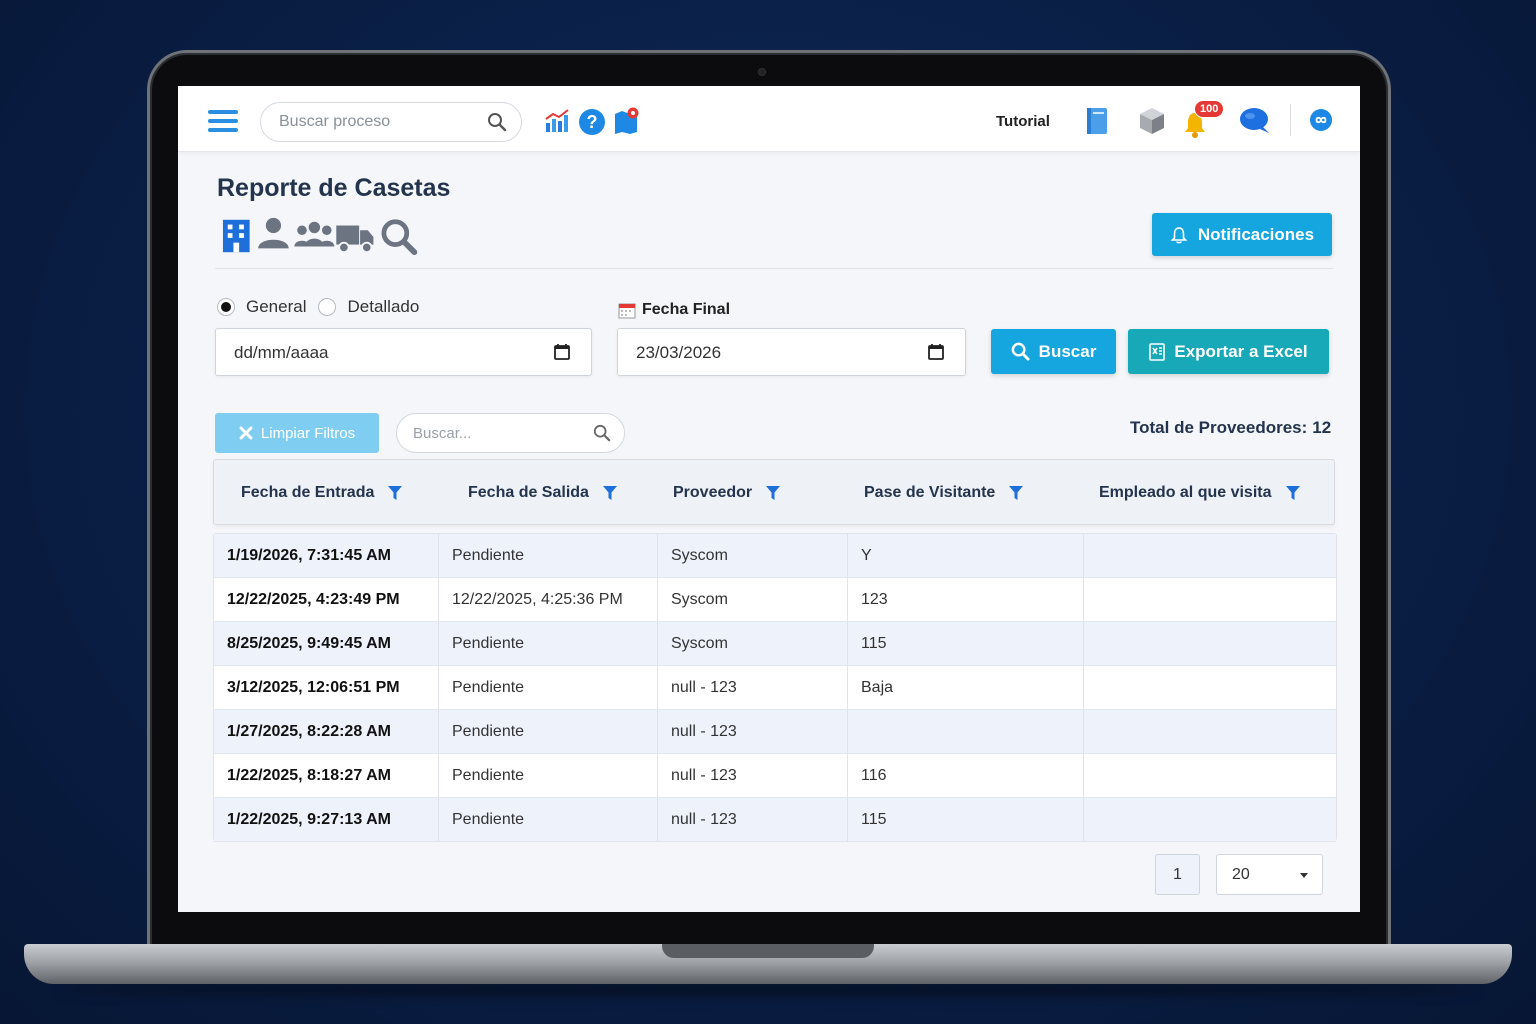 The image size is (1536, 1024). I want to click on cell-fecha-entrada: 1/27/2025, 8:22:28 AM, so click(326, 732).